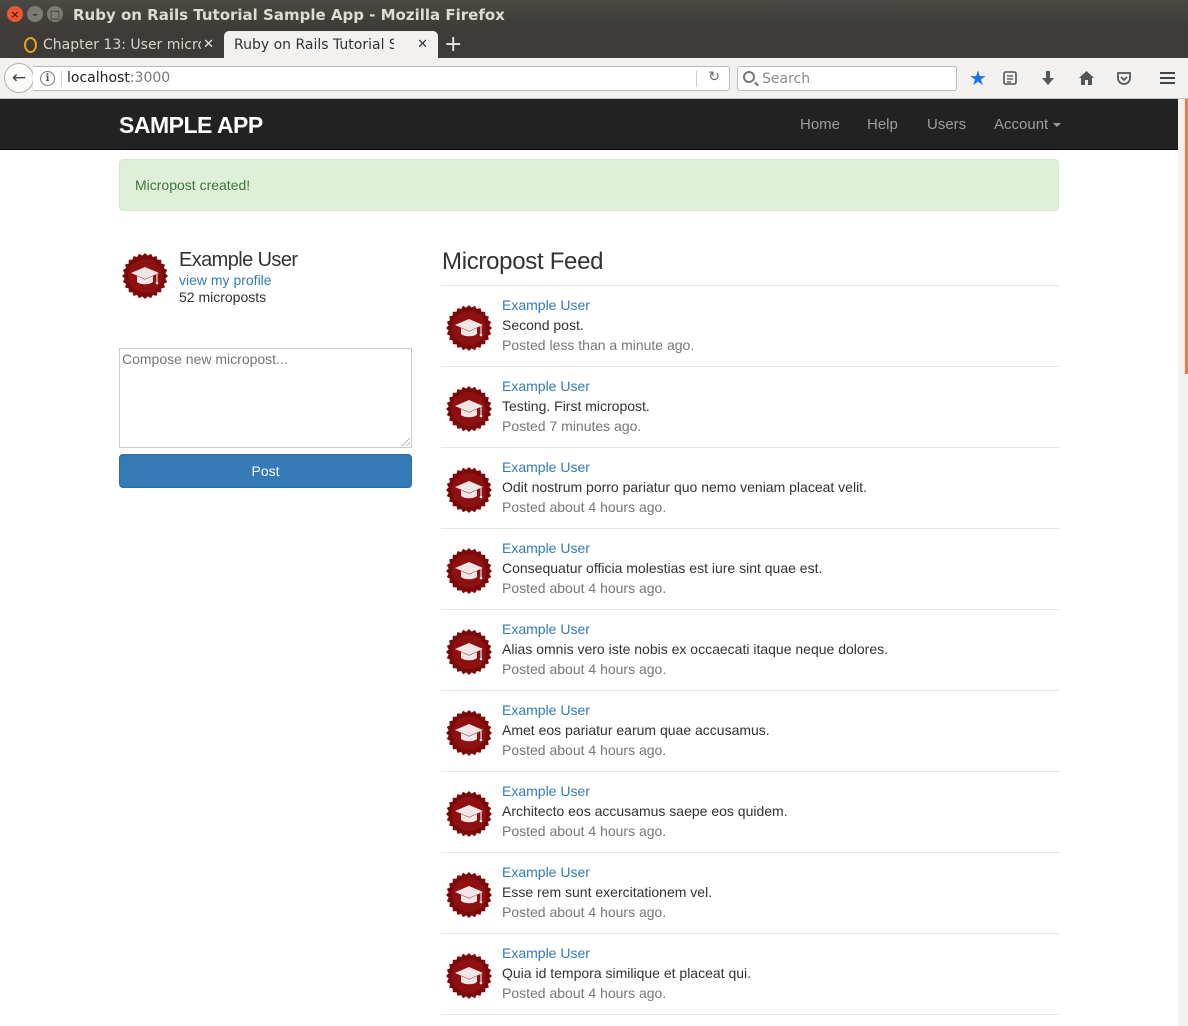  What do you see at coordinates (820, 124) in the screenshot?
I see `nav-home: Home` at bounding box center [820, 124].